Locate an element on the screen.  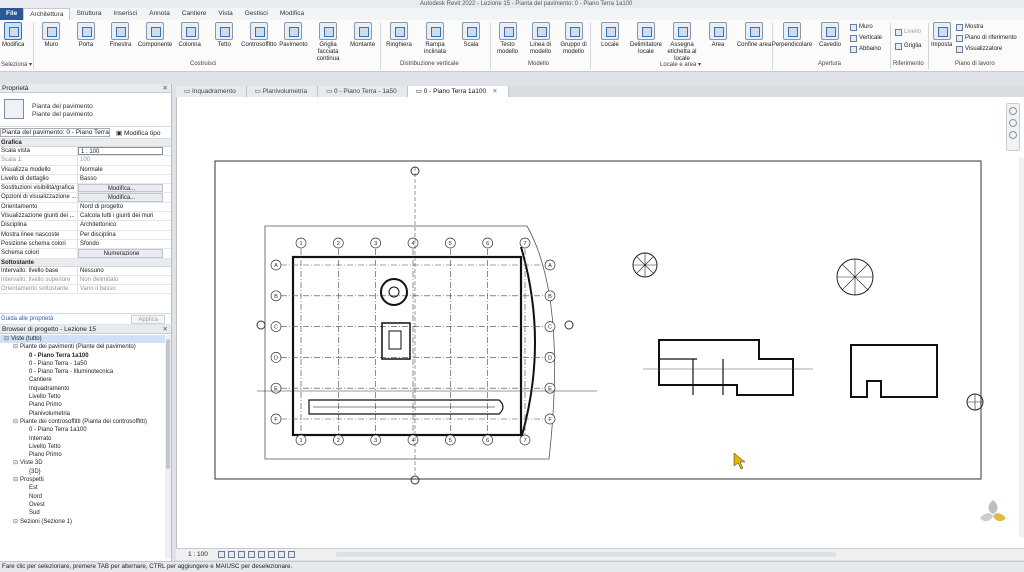
property-value: Basso is located at coordinates (124, 179).